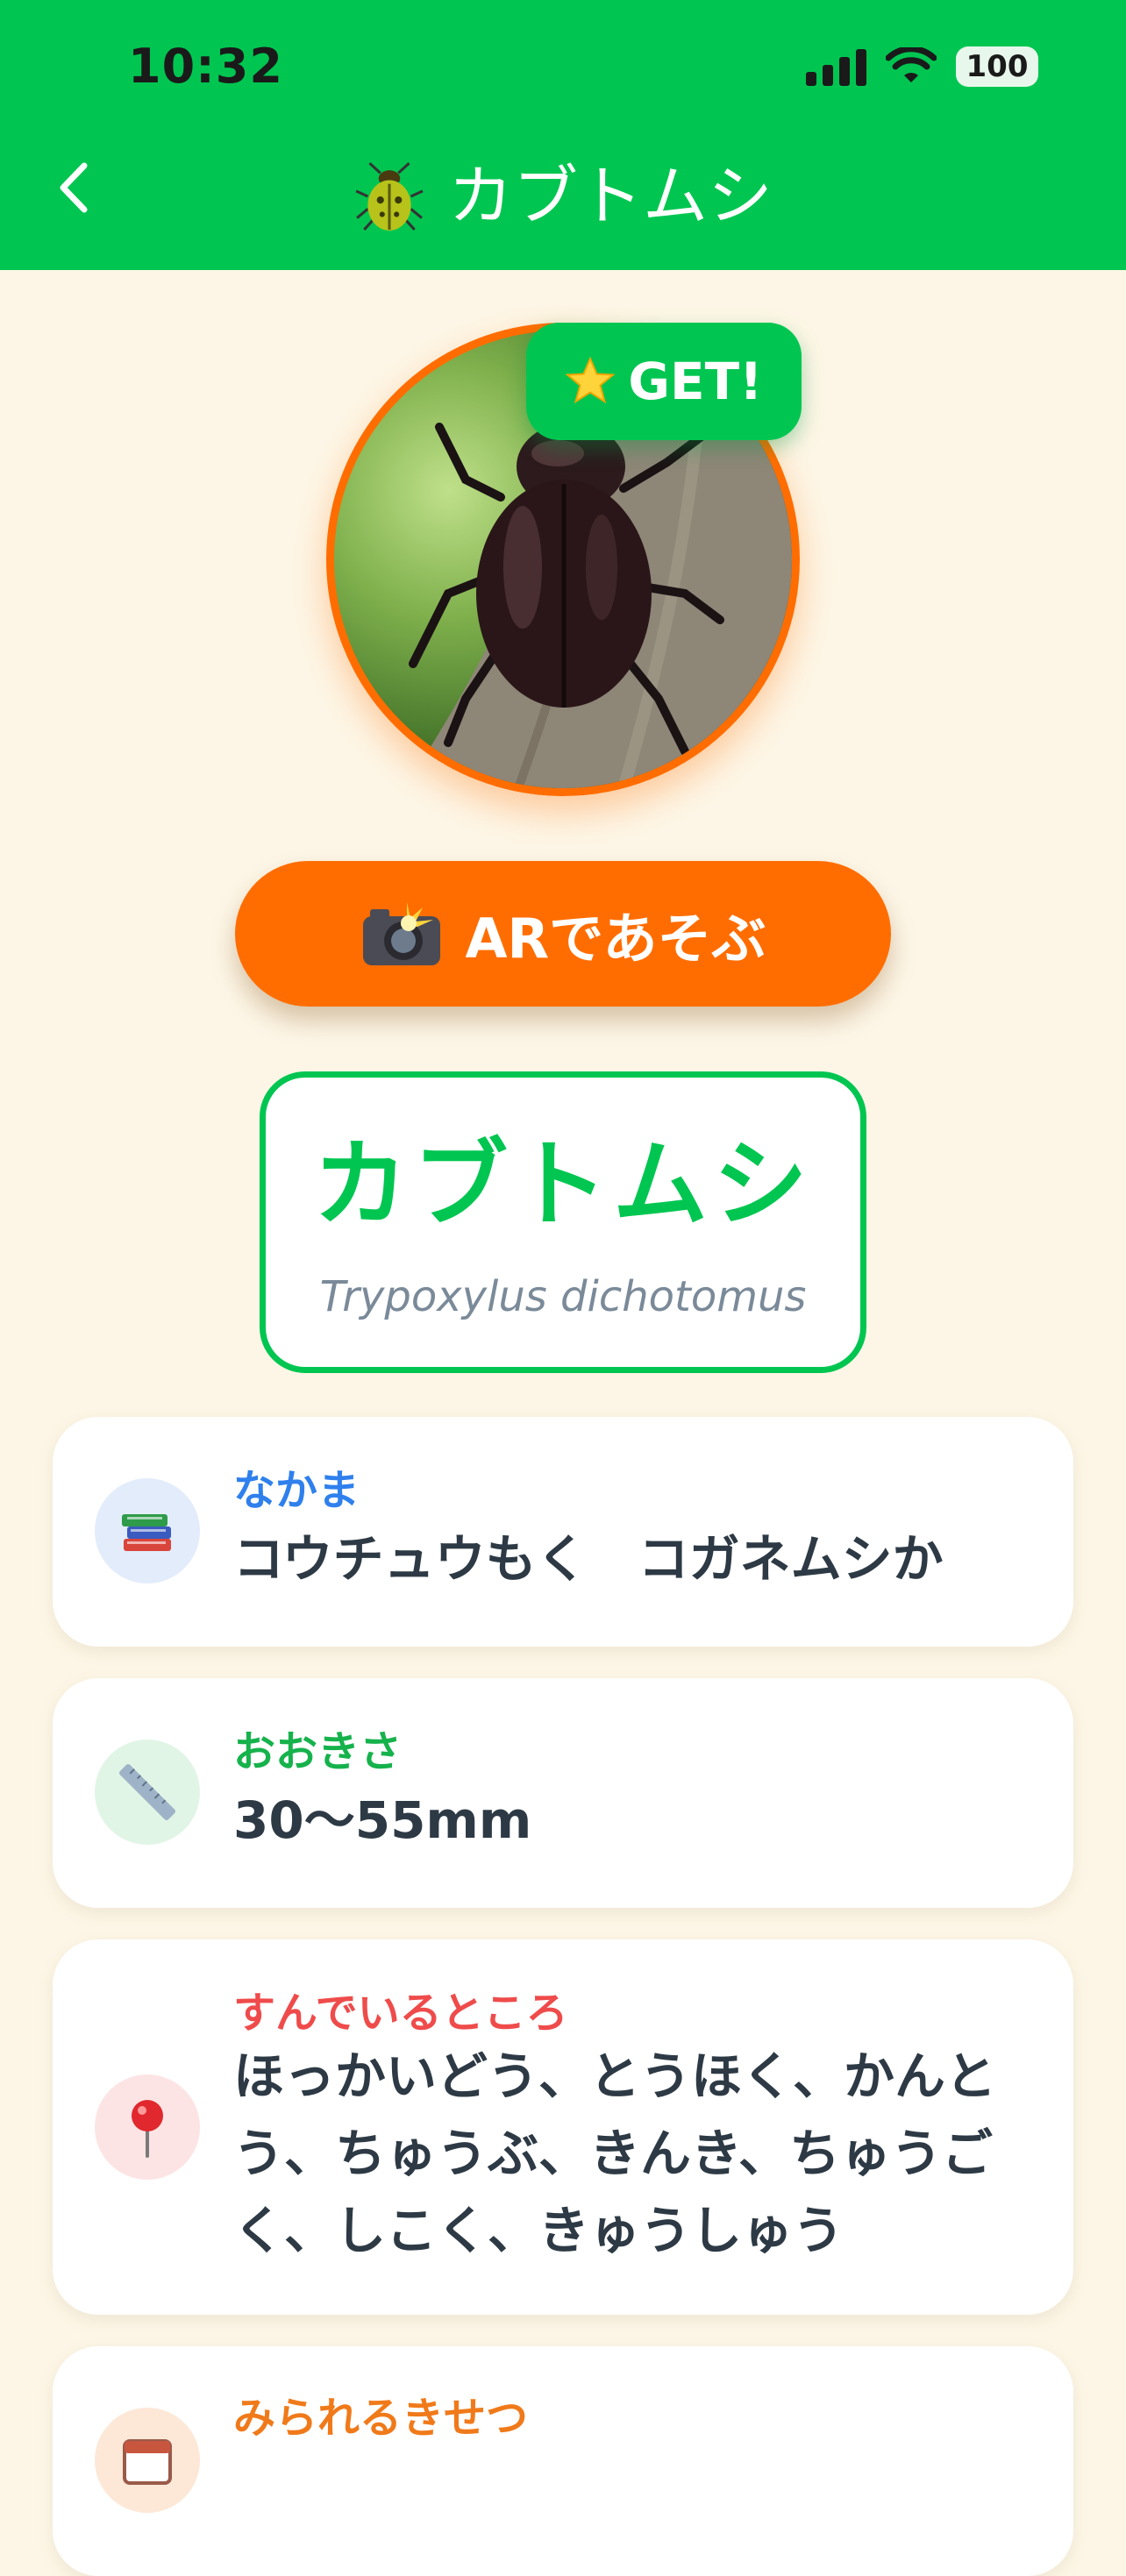 The height and width of the screenshot is (2576, 1126). Describe the element at coordinates (610, 196) in the screenshot. I see `page-title-text: カブトムシ` at that location.